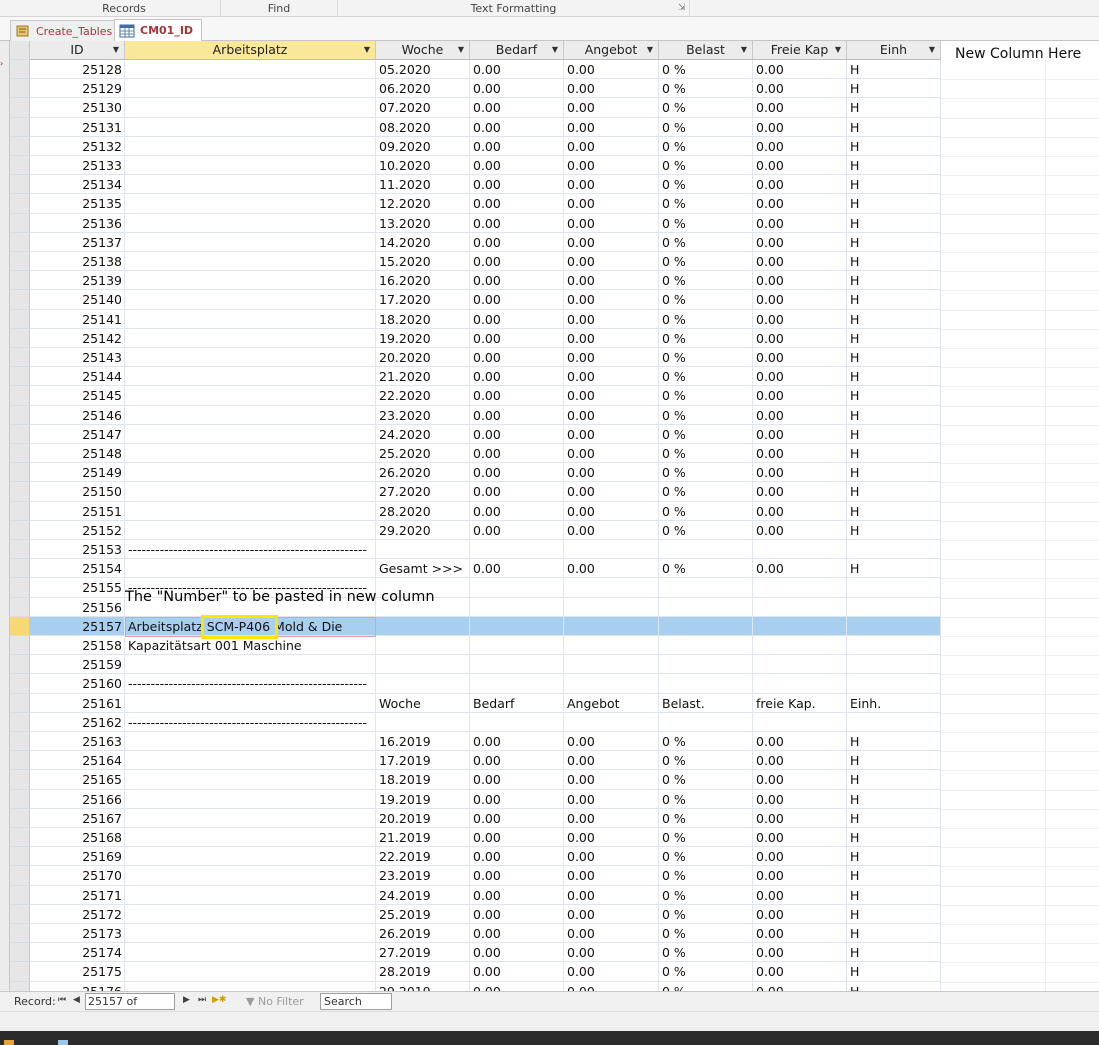 This screenshot has width=1099, height=1045. Describe the element at coordinates (423, 50) in the screenshot. I see `column-header-woche: Woche ▼` at that location.